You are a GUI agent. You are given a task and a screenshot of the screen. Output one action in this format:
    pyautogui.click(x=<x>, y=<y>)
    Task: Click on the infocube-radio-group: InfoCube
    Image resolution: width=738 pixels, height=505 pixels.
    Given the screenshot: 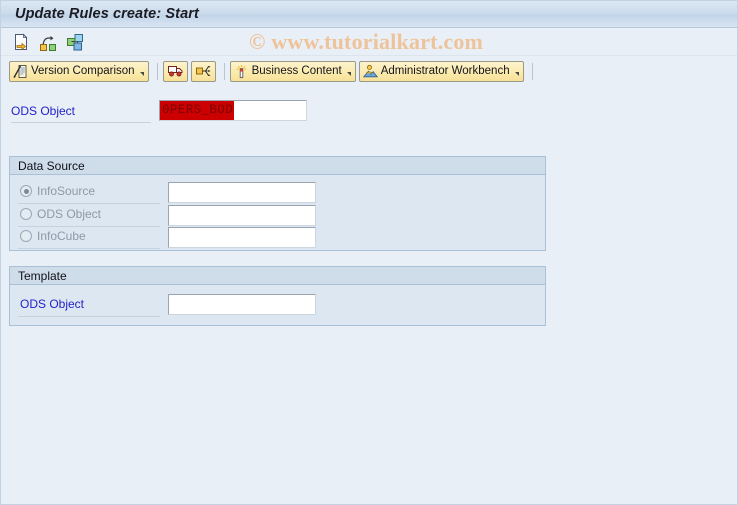 What is the action you would take?
    pyautogui.click(x=53, y=236)
    